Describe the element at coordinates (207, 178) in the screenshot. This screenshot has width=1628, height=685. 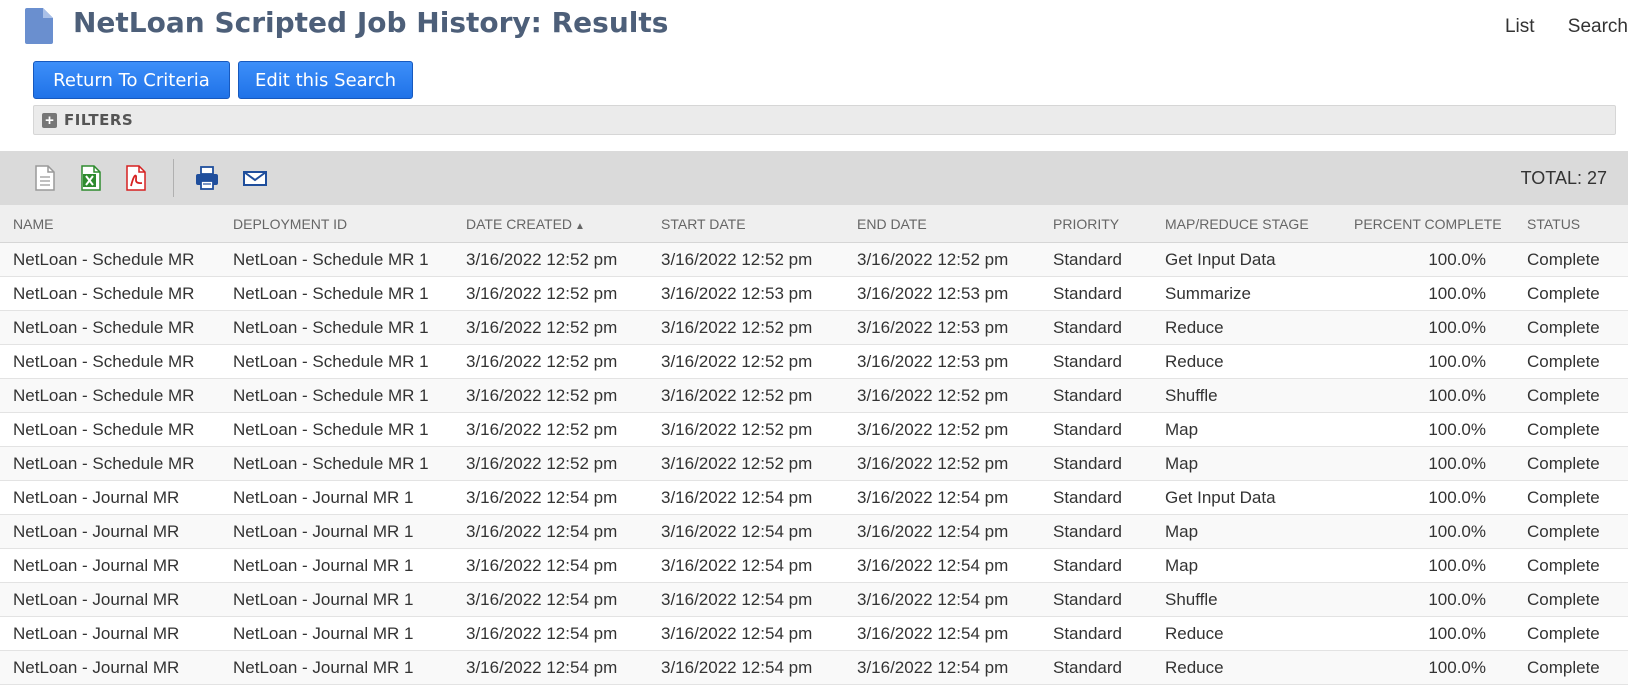
I see `print-icon` at that location.